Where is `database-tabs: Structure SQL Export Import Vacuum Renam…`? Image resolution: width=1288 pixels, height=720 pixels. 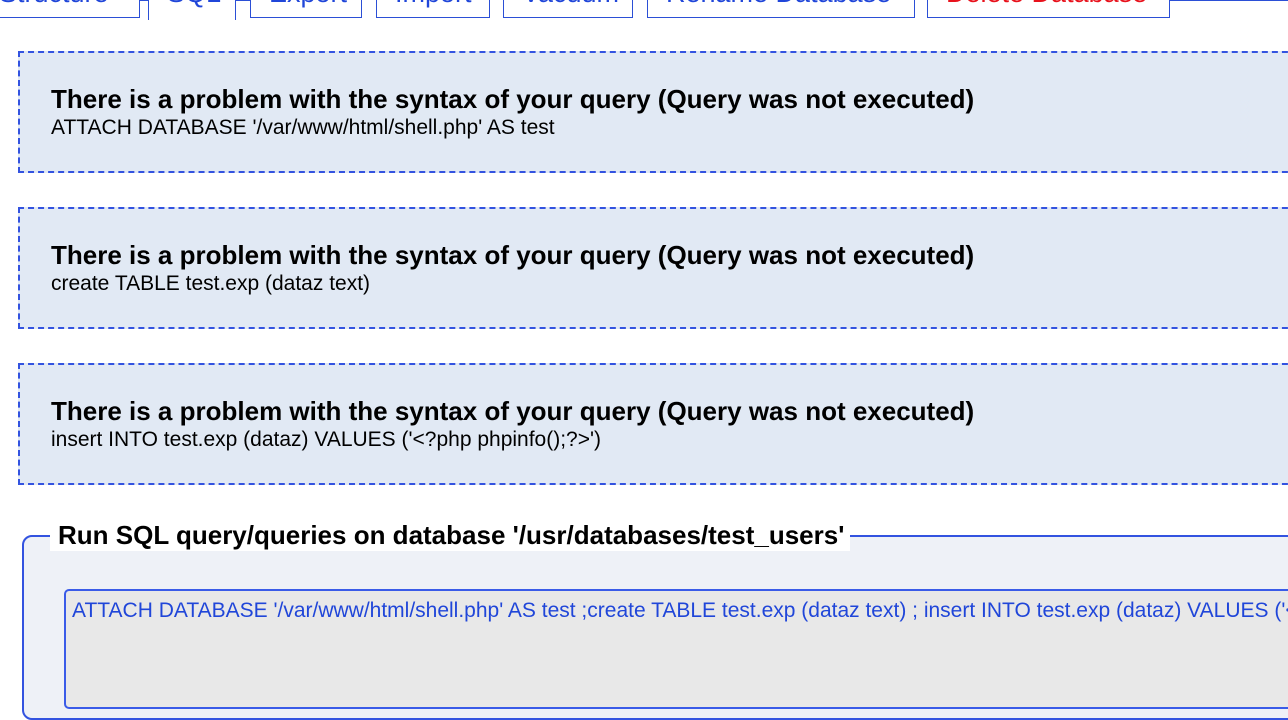 database-tabs: Structure SQL Export Import Vacuum Renam… is located at coordinates (644, 10).